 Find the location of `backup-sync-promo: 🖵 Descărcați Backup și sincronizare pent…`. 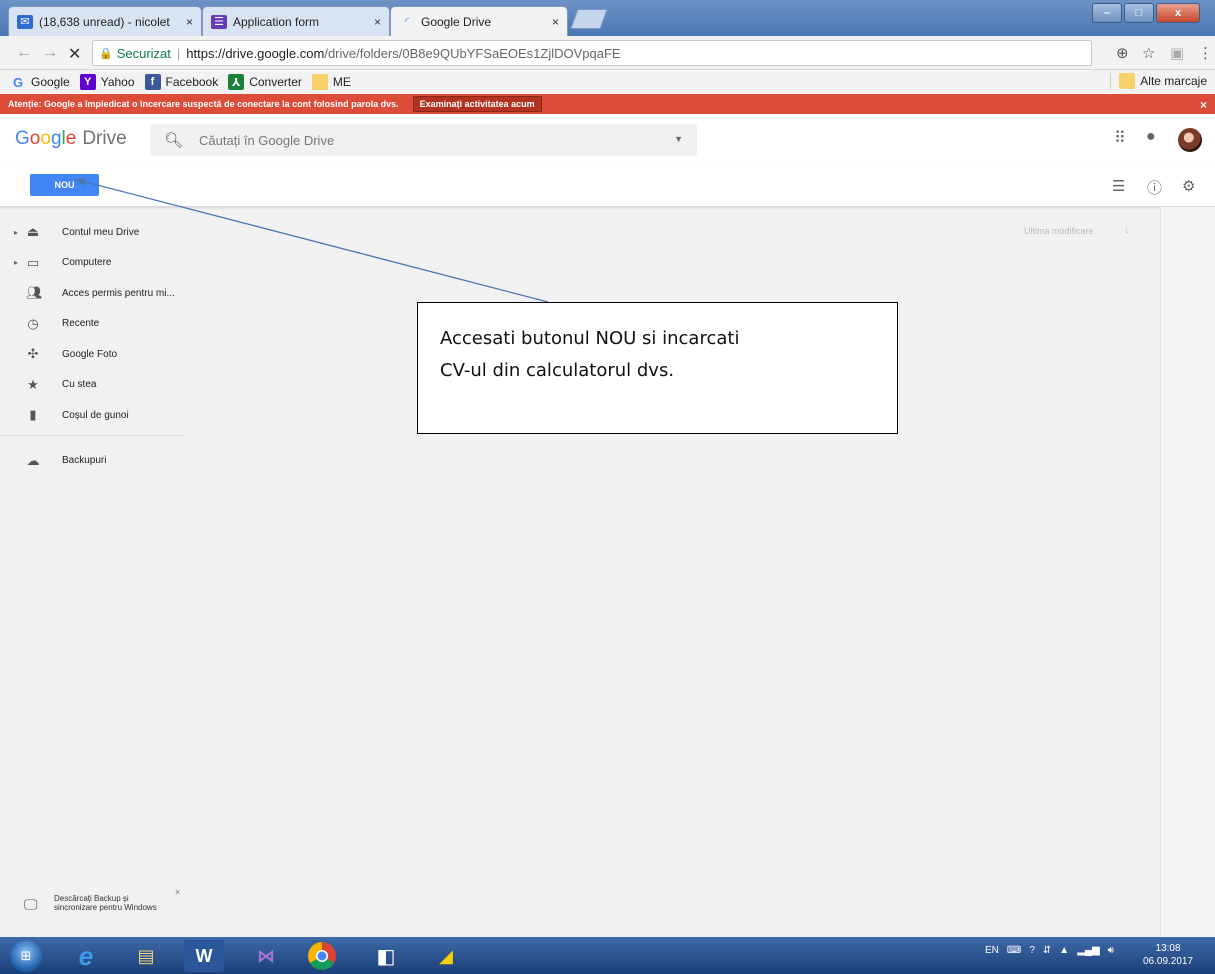

backup-sync-promo: 🖵 Descărcați Backup și sincronizare pent… is located at coordinates (97, 909).